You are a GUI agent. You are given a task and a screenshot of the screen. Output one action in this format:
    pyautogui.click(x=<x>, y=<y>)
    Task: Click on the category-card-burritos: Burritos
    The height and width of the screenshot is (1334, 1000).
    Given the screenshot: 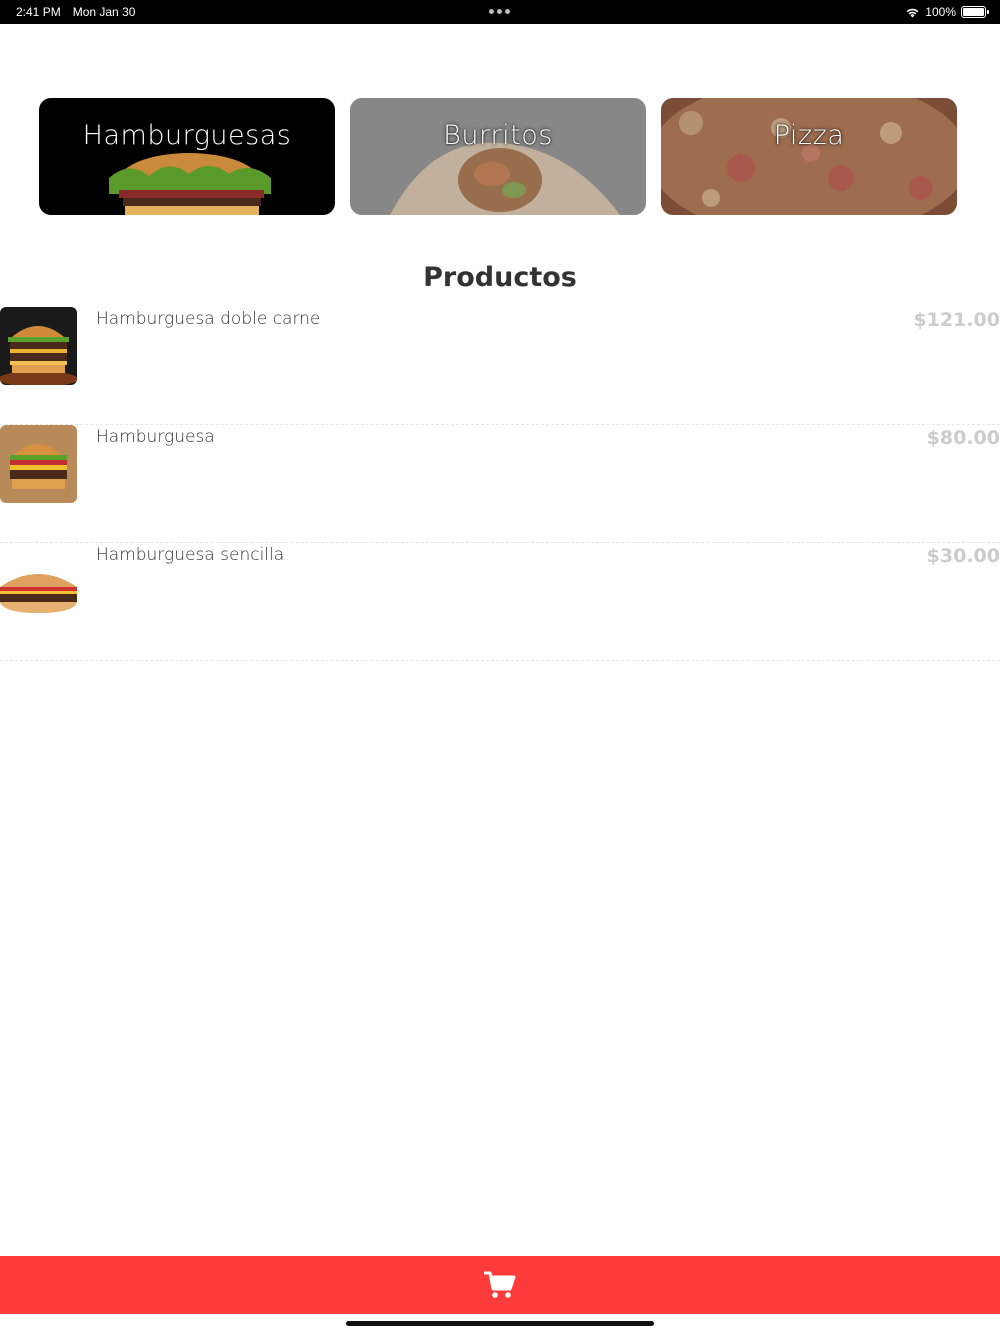 What is the action you would take?
    pyautogui.click(x=498, y=156)
    